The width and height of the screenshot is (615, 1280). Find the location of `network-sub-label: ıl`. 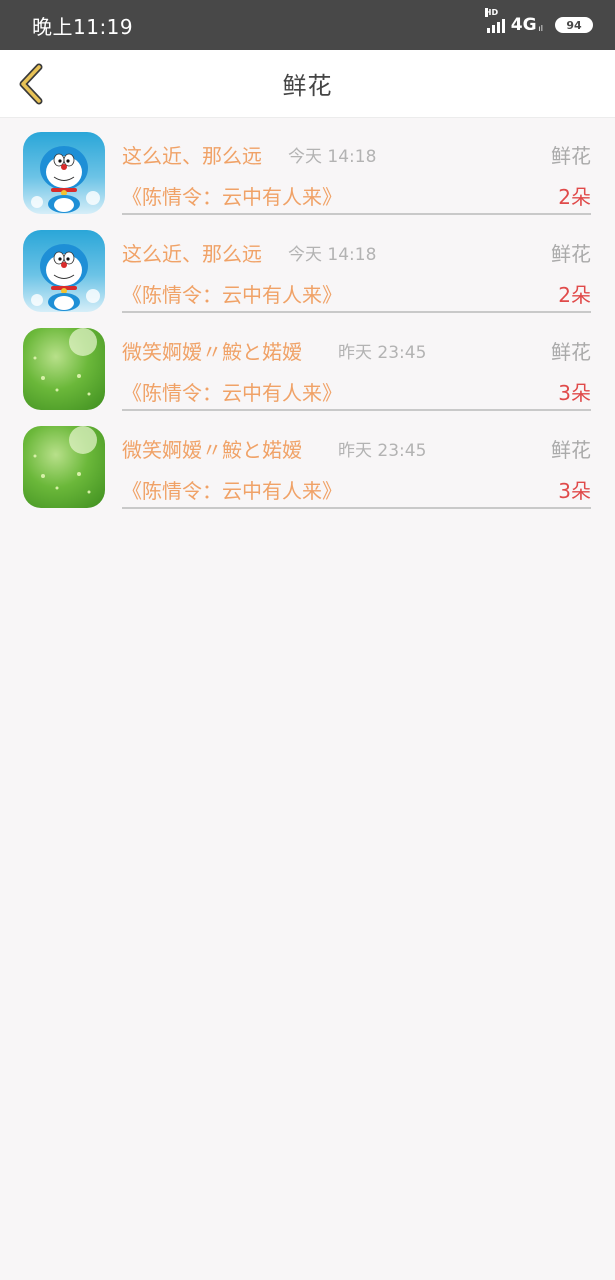

network-sub-label: ıl is located at coordinates (540, 28).